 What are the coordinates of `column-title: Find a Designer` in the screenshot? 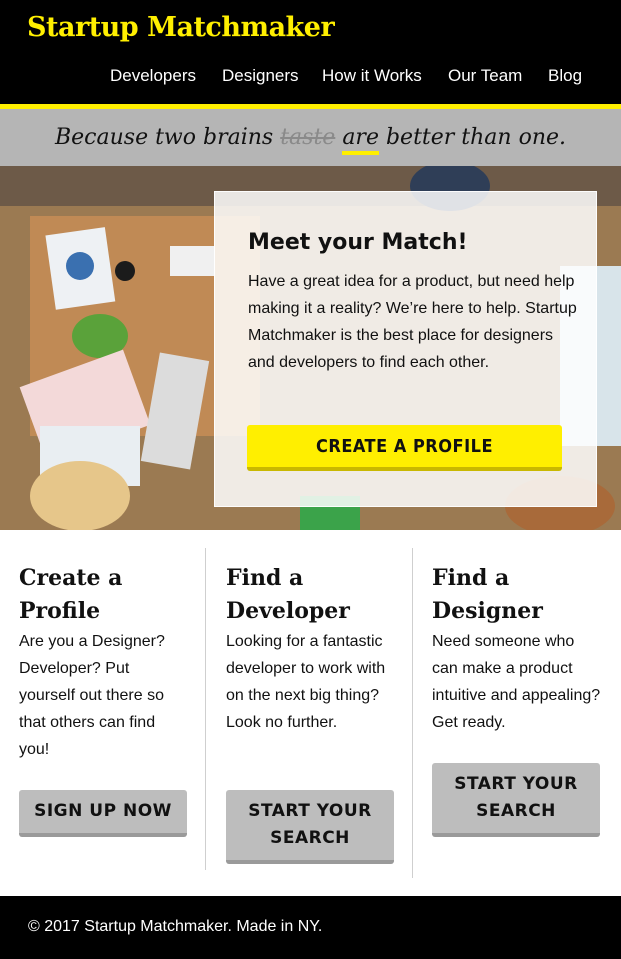 It's located at (487, 594).